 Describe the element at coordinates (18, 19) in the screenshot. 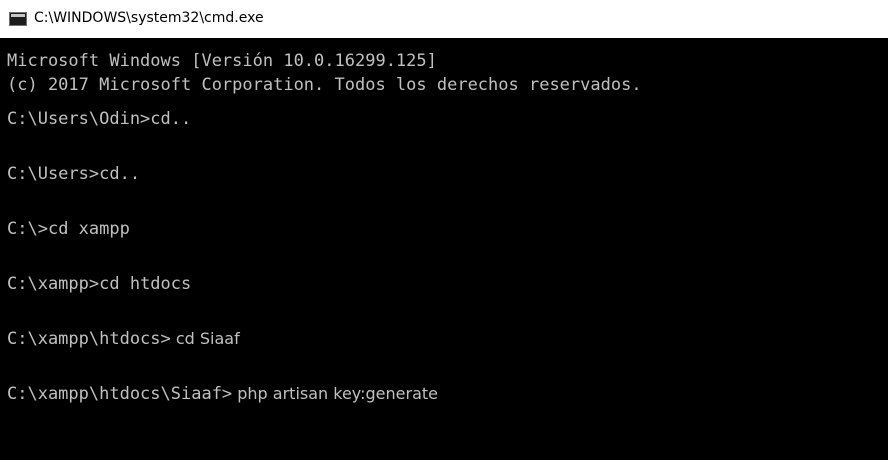

I see `cmd-app-icon` at that location.